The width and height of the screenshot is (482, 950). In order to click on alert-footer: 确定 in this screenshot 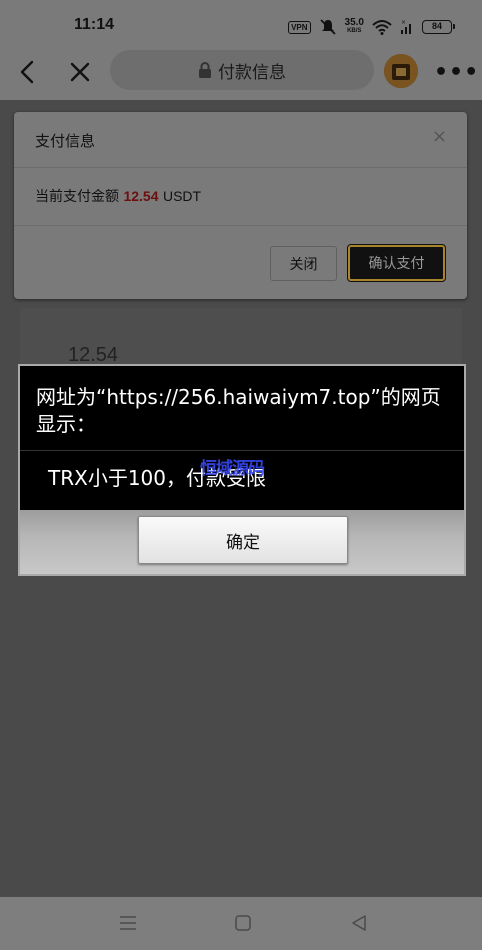, I will do `click(242, 542)`.